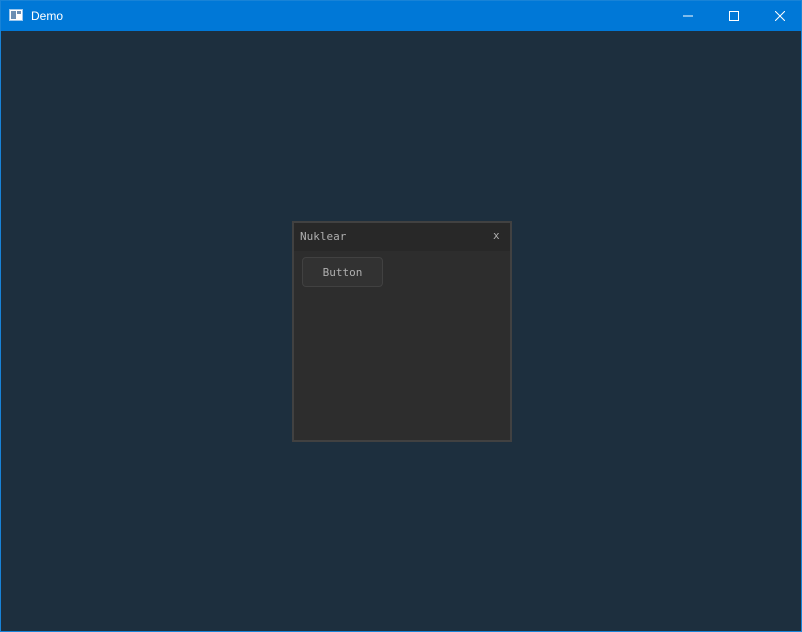 The image size is (802, 632). I want to click on maximize-icon, so click(734, 16).